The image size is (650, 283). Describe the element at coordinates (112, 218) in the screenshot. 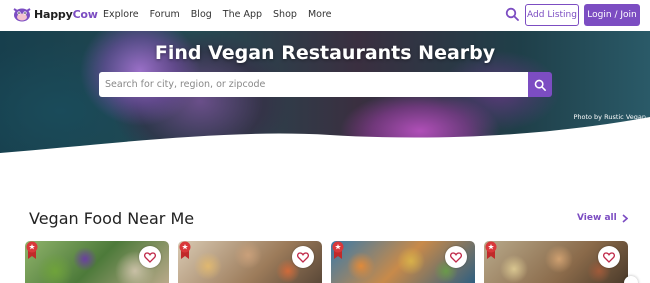

I see `section-title: Vegan Food Near Me` at that location.